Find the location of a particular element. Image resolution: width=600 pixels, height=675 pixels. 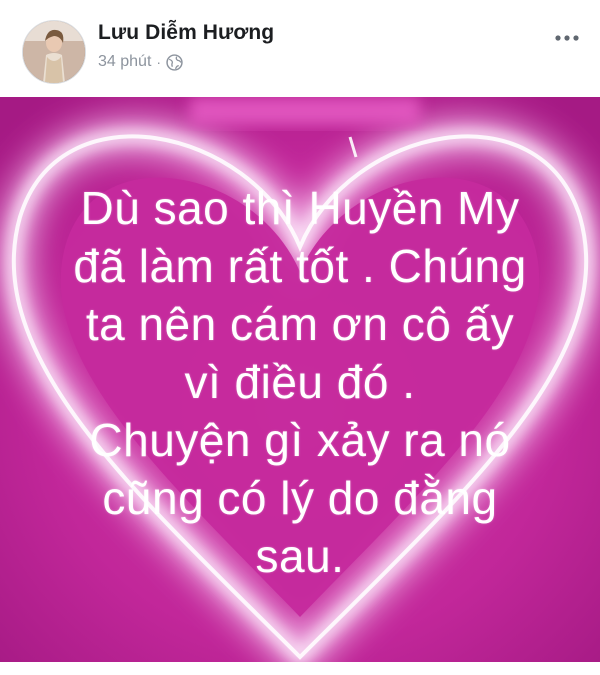

post-text-line: vì điều đó . is located at coordinates (300, 382).